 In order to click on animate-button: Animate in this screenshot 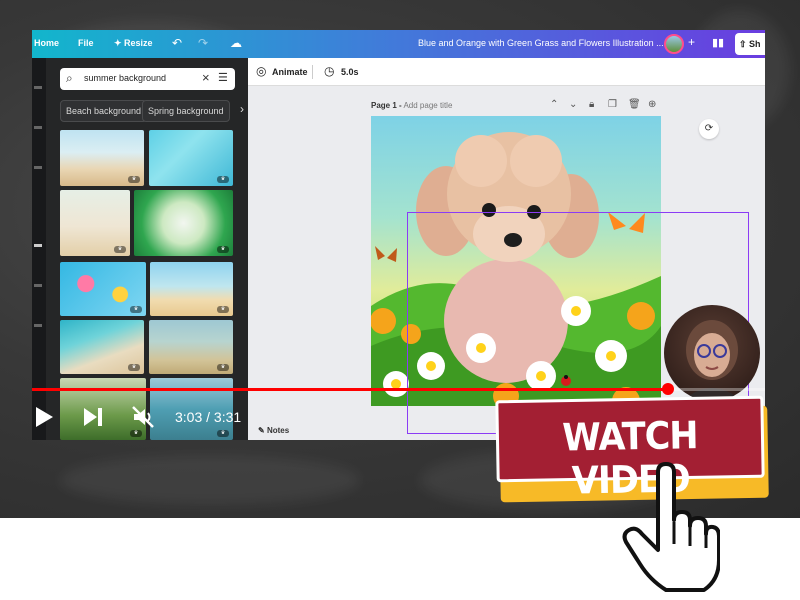, I will do `click(290, 72)`.